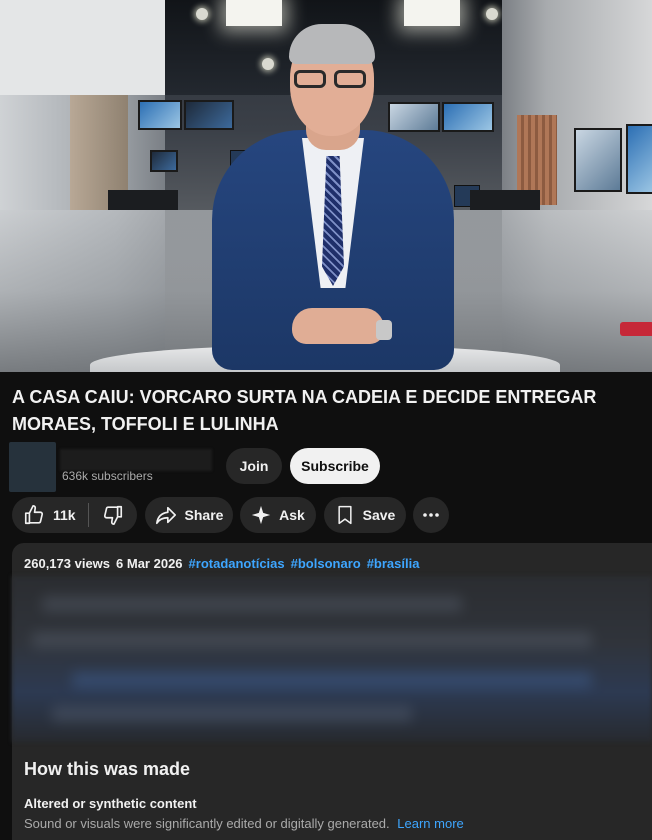 The image size is (652, 840). Describe the element at coordinates (64, 515) in the screenshot. I see `like-count: 11k` at that location.